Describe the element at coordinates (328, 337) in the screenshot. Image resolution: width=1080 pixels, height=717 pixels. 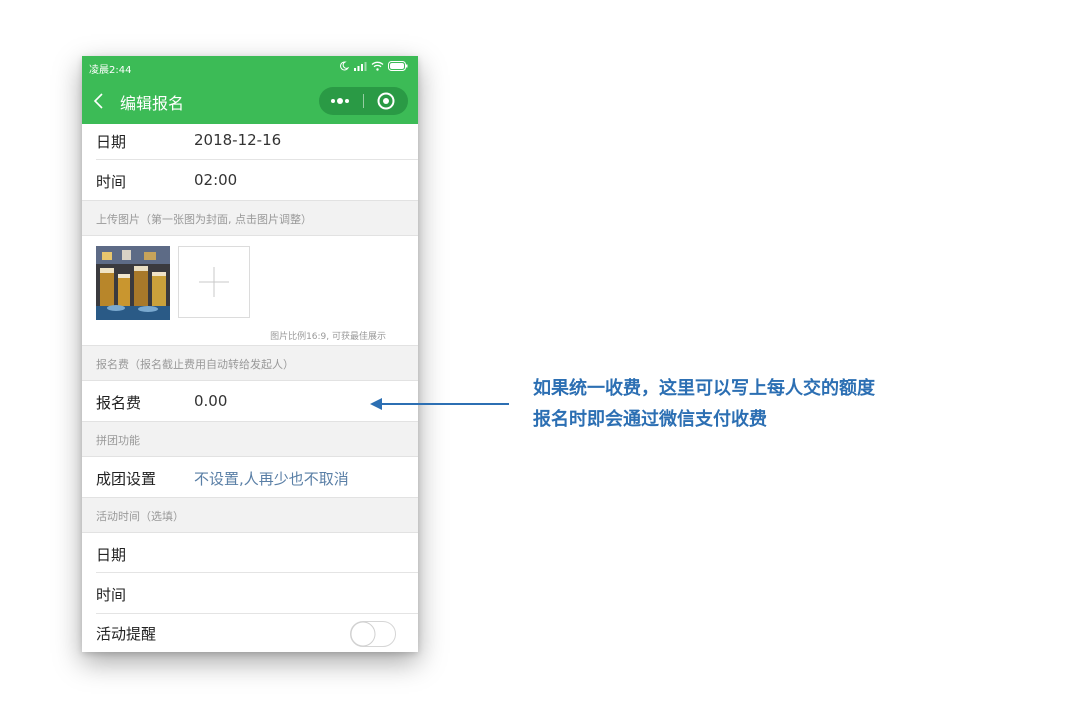
I see `ratio-hint: 图片比例16:9, 可获最佳展示` at that location.